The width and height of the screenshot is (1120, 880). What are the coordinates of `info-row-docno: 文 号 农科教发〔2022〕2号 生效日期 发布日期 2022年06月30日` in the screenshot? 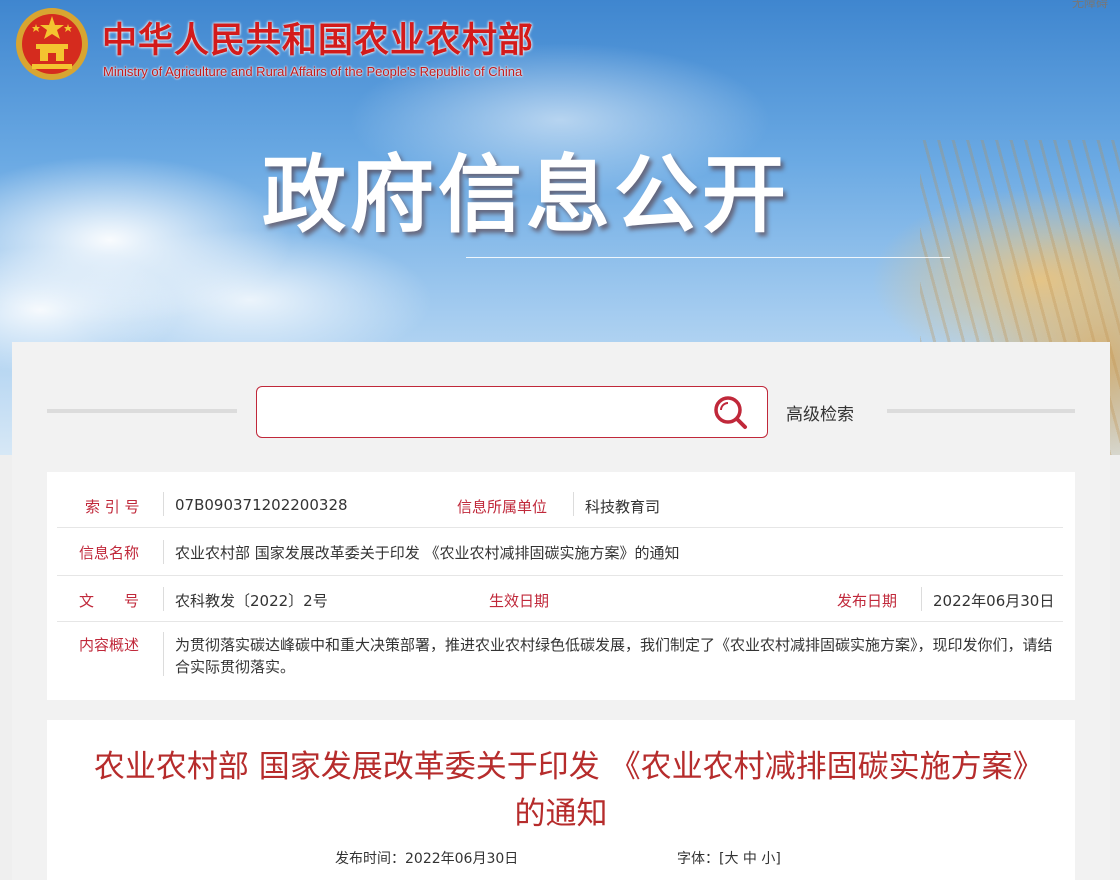 It's located at (560, 599).